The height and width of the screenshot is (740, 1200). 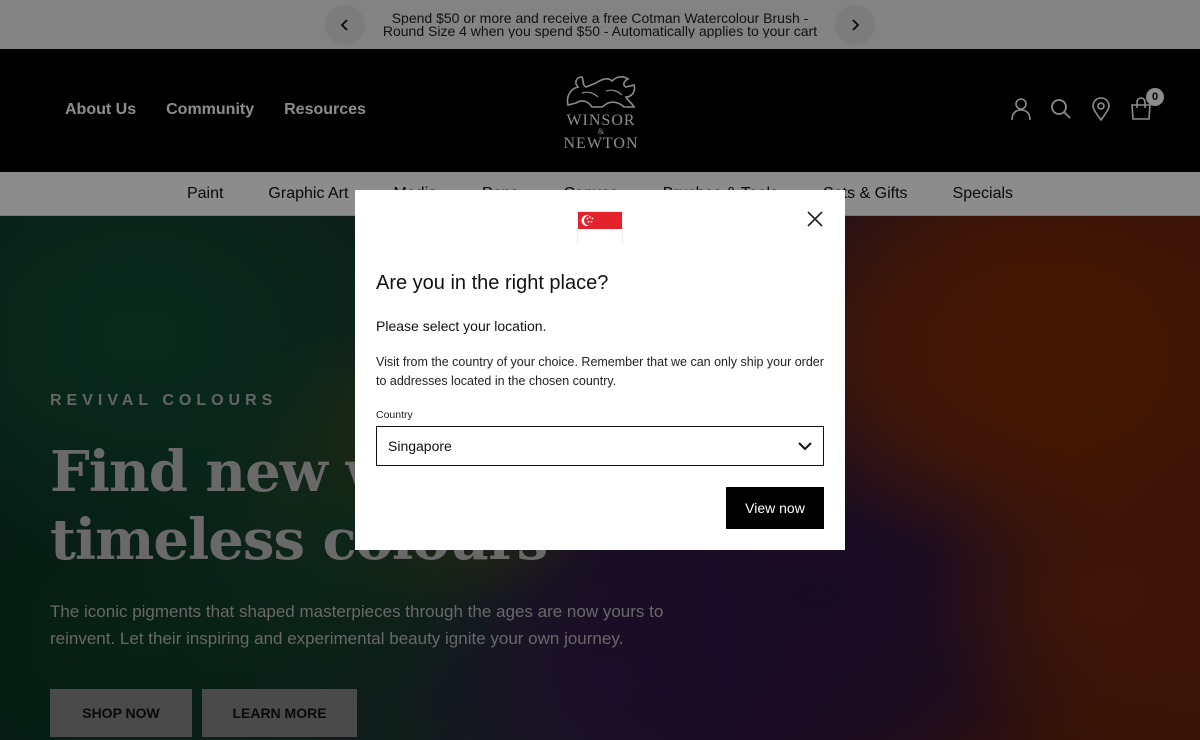 I want to click on nav-link-resources: Resources, so click(x=325, y=110).